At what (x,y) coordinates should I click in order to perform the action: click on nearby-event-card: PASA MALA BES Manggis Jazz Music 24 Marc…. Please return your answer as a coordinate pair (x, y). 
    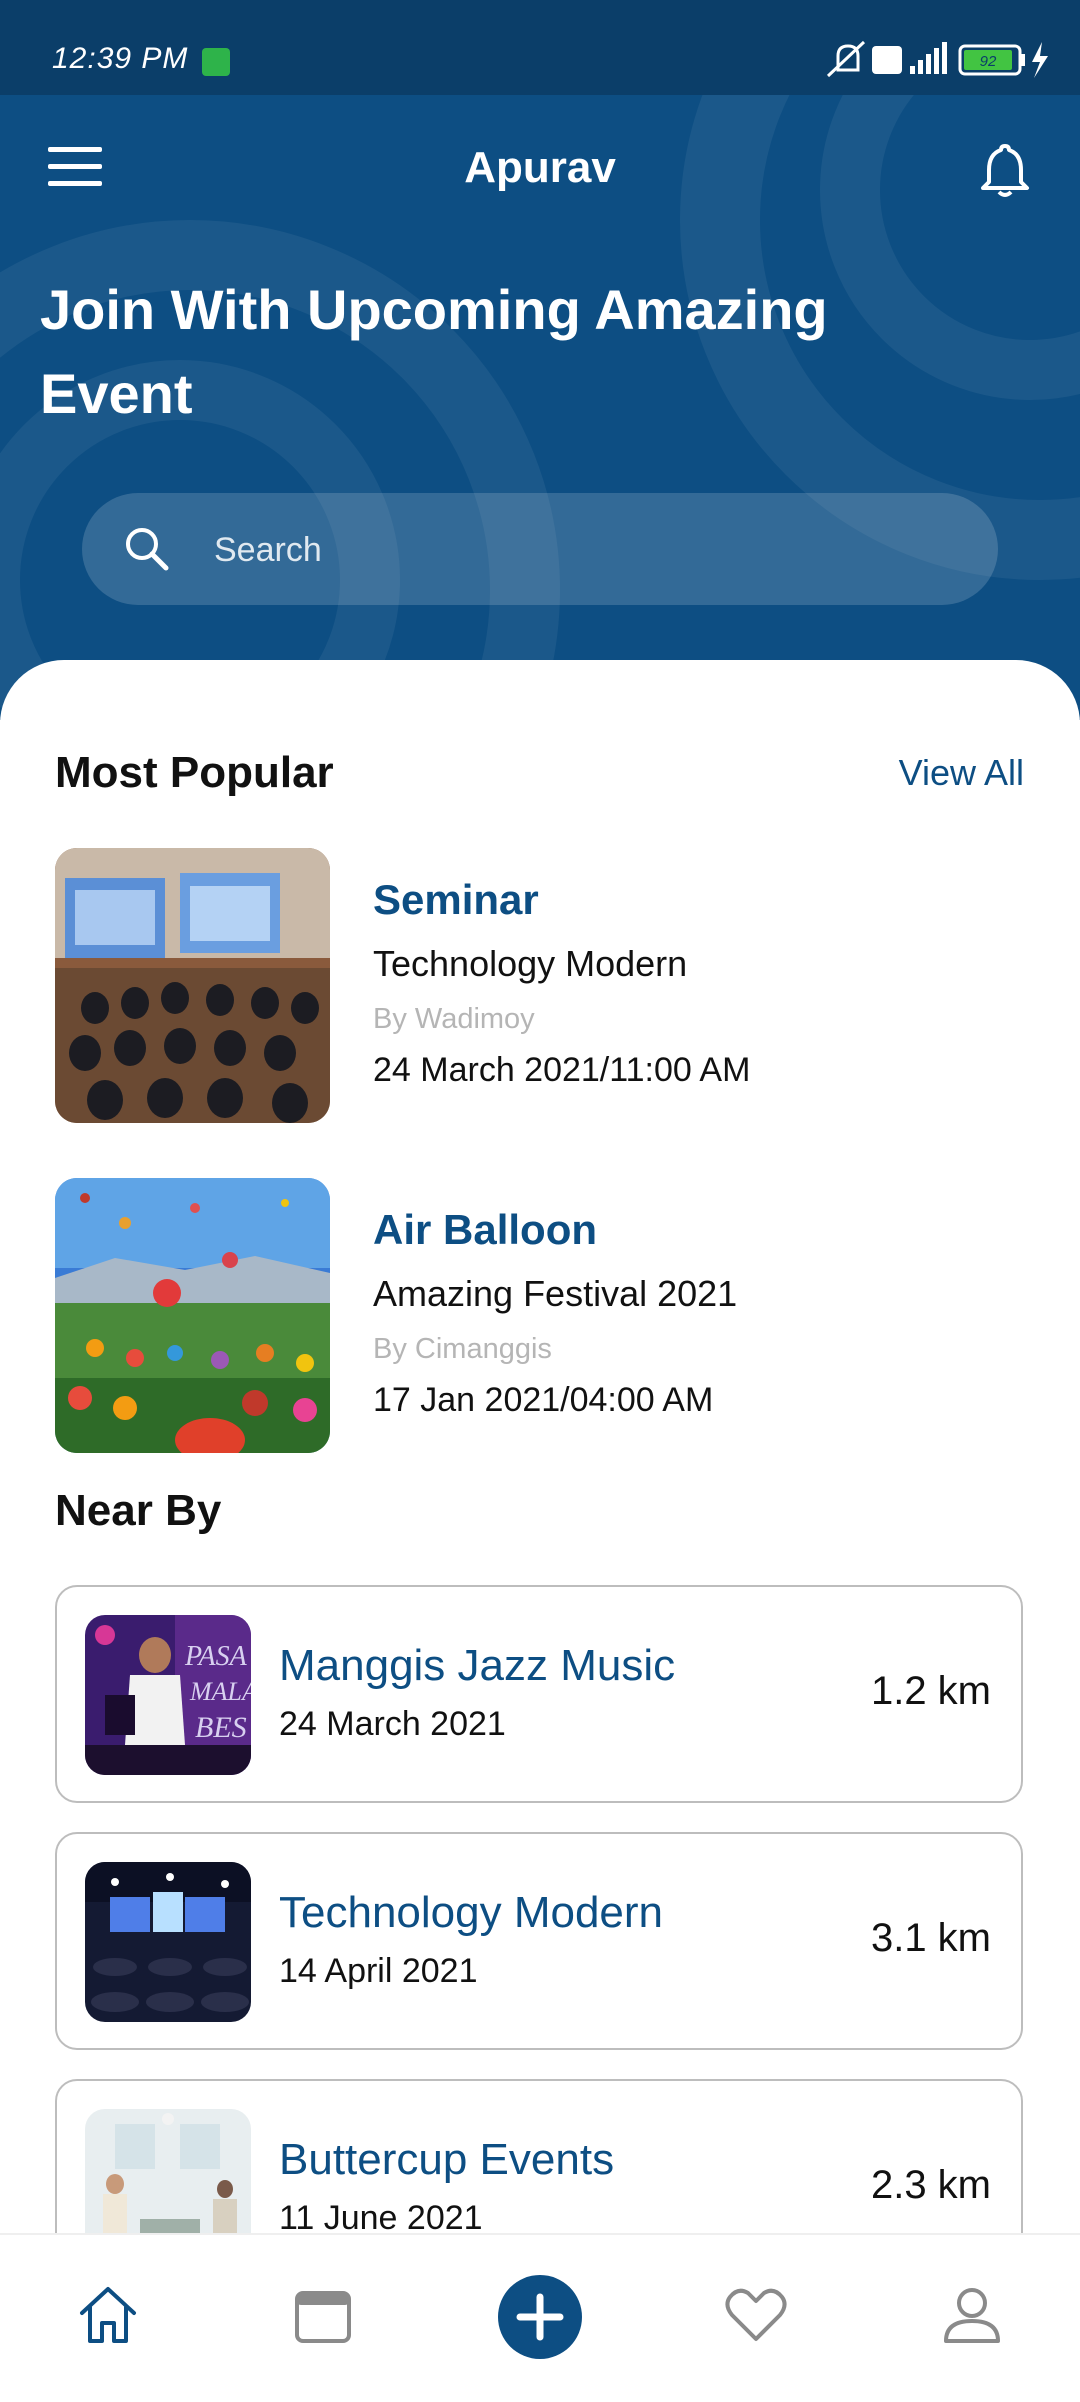
    Looking at the image, I should click on (539, 1694).